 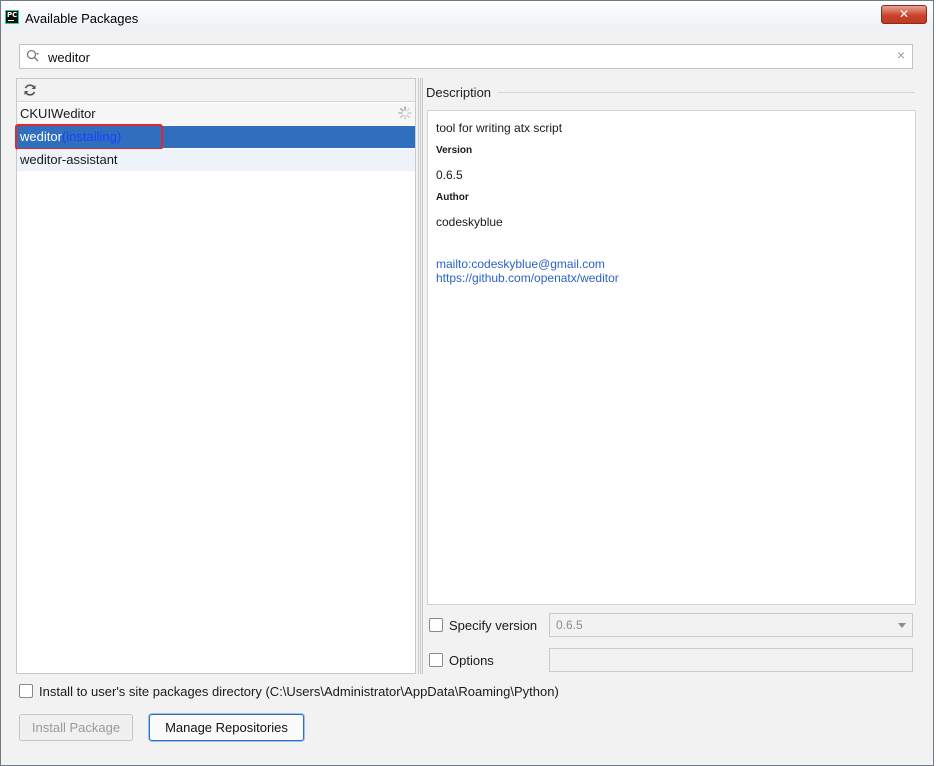 What do you see at coordinates (216, 114) in the screenshot?
I see `package-item-ckuiweditor: CKUIWeditor` at bounding box center [216, 114].